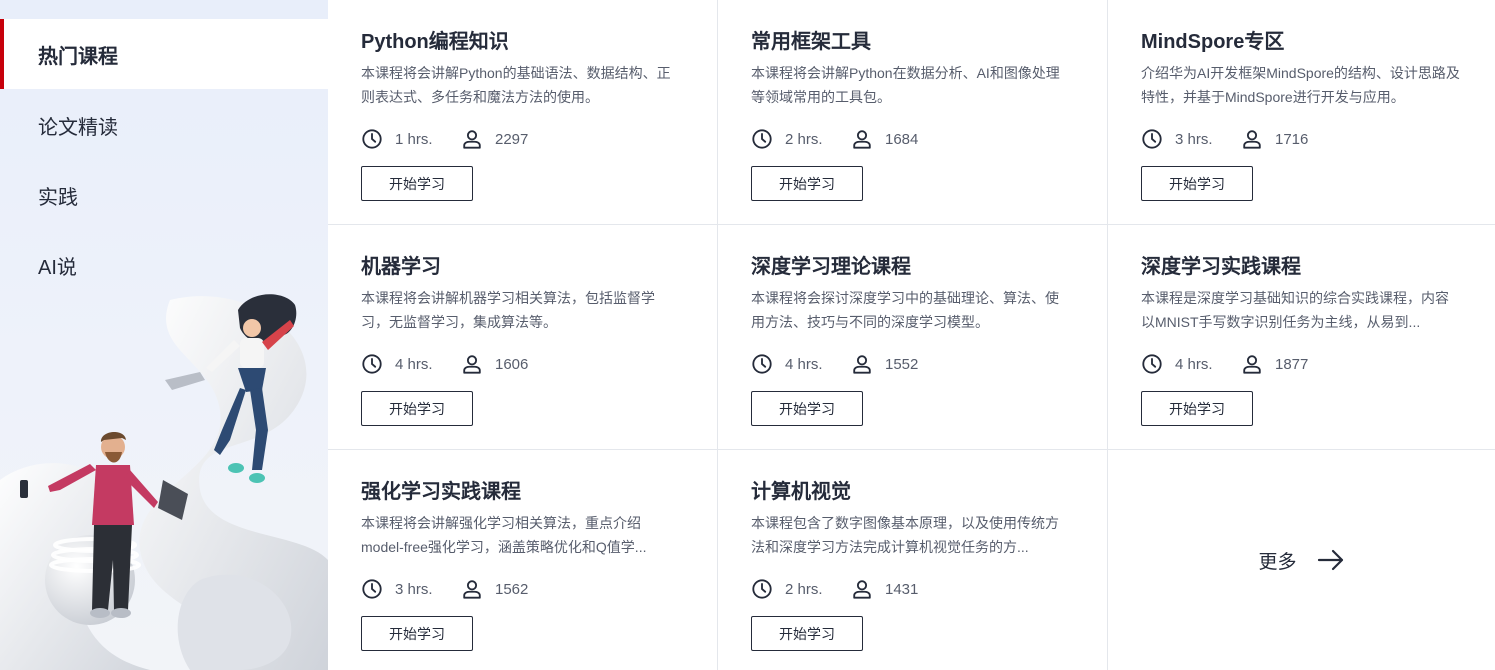  What do you see at coordinates (1292, 364) in the screenshot?
I see `course-learner-count: 1877` at bounding box center [1292, 364].